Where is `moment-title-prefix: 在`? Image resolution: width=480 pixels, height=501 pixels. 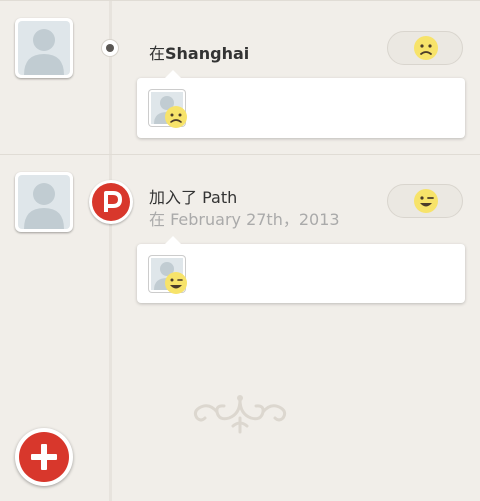 moment-title-prefix: 在 is located at coordinates (157, 53).